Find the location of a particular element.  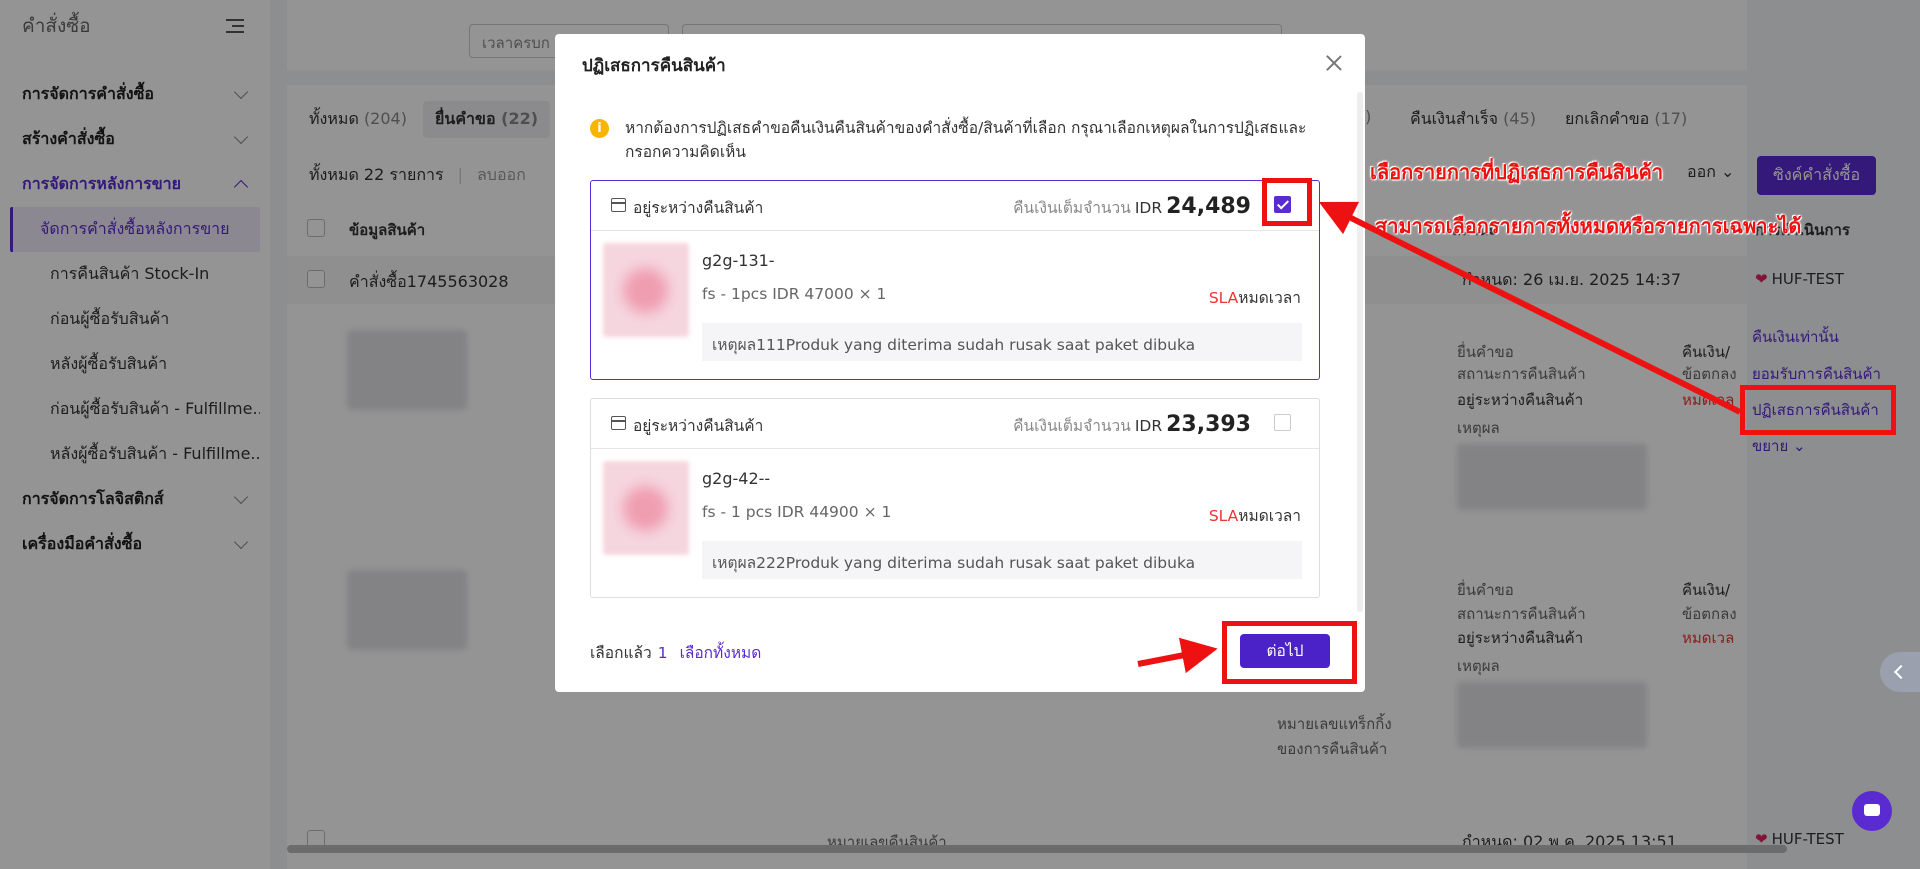

select-all-link: เลือกทั้งหมด is located at coordinates (721, 653).